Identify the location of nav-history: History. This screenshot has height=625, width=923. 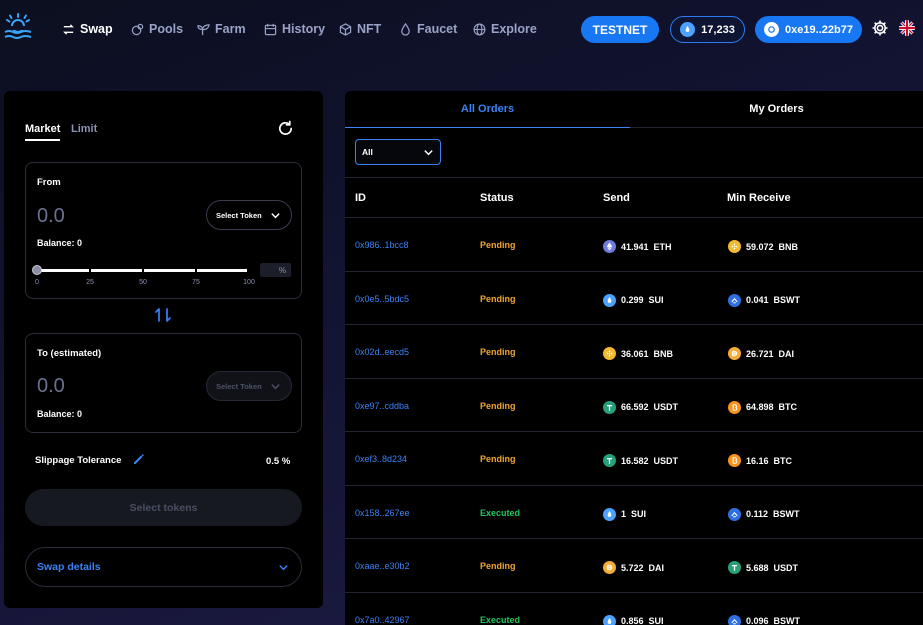
(294, 29).